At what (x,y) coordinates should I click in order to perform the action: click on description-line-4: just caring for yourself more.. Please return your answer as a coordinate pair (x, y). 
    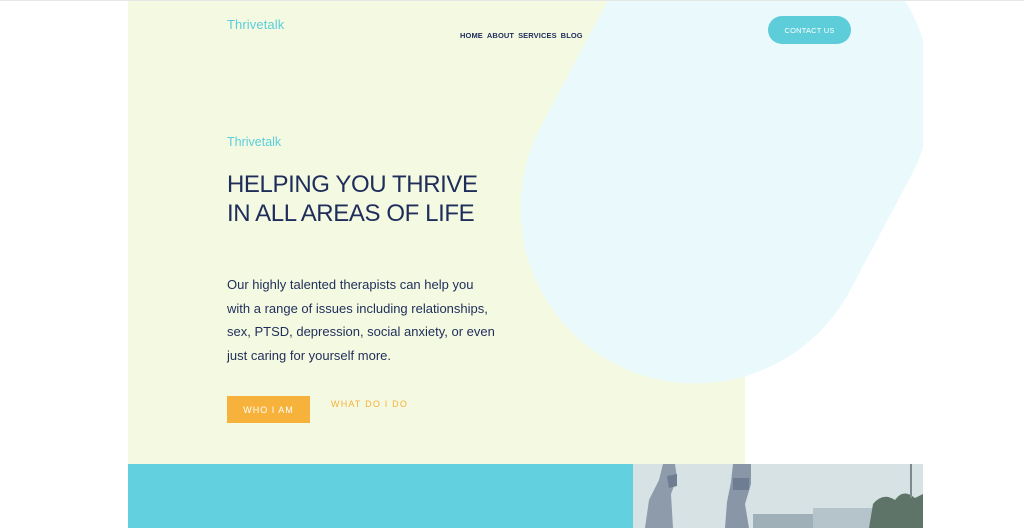
    Looking at the image, I should click on (309, 355).